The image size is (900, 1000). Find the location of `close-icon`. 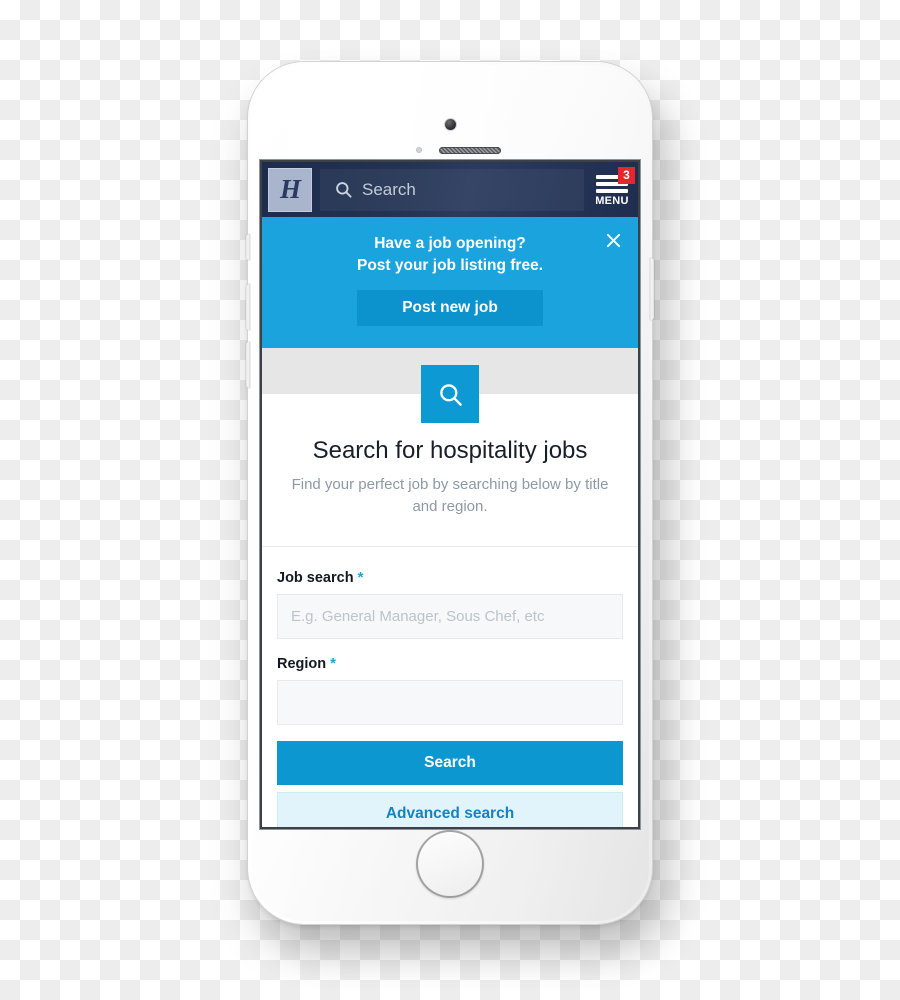

close-icon is located at coordinates (613, 240).